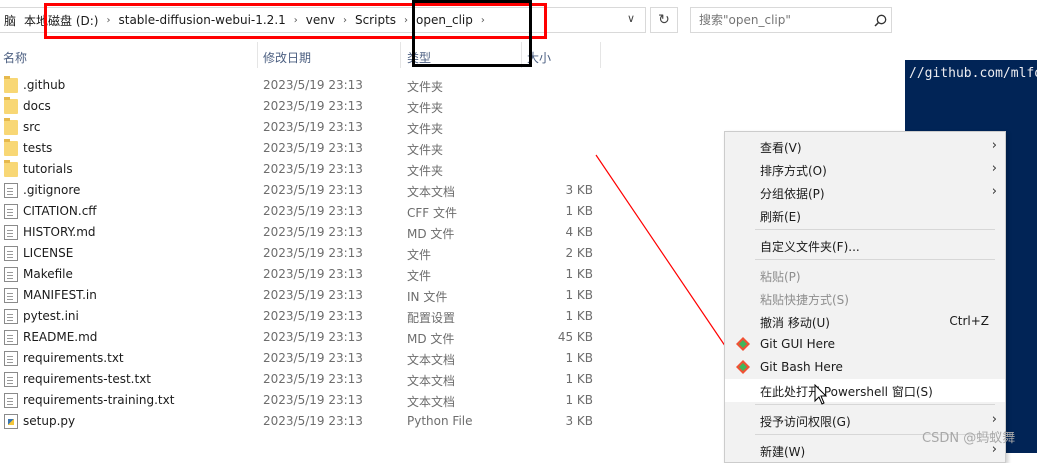  I want to click on menu-item-label: 在此处打开 Powershell 窗口(S), so click(846, 392).